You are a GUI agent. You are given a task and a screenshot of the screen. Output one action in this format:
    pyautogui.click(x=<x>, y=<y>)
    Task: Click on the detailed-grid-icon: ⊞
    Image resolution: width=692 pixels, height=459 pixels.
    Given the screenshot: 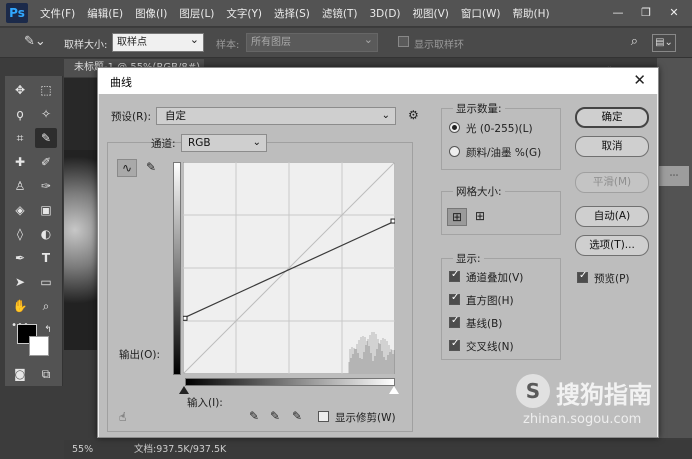 What is the action you would take?
    pyautogui.click(x=480, y=217)
    